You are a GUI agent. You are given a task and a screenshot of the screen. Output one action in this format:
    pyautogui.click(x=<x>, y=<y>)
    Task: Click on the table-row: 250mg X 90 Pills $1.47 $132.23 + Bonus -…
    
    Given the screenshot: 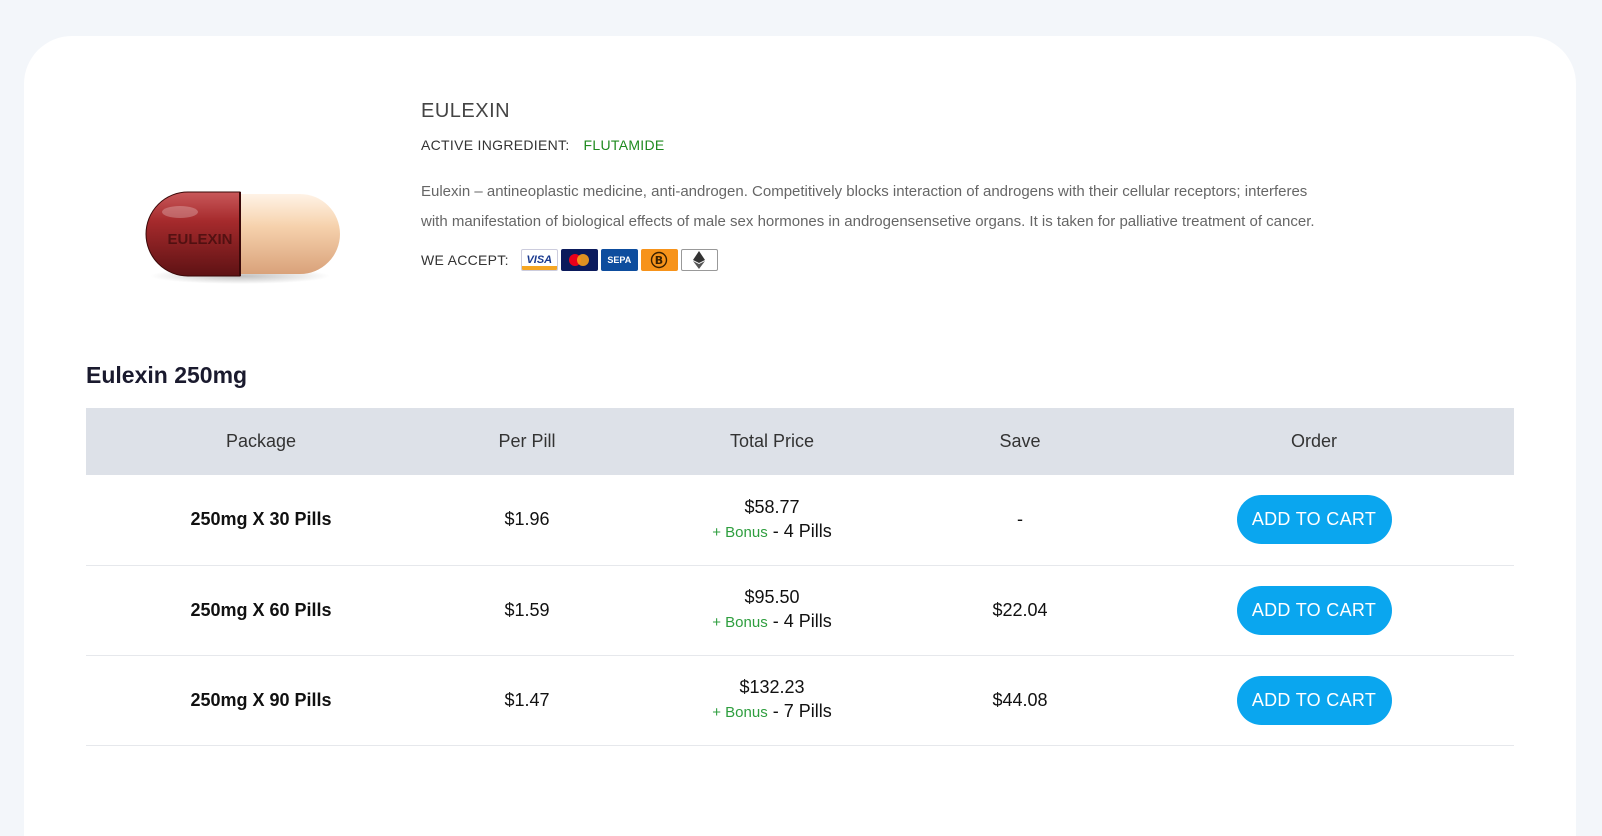 What is the action you would take?
    pyautogui.click(x=800, y=700)
    